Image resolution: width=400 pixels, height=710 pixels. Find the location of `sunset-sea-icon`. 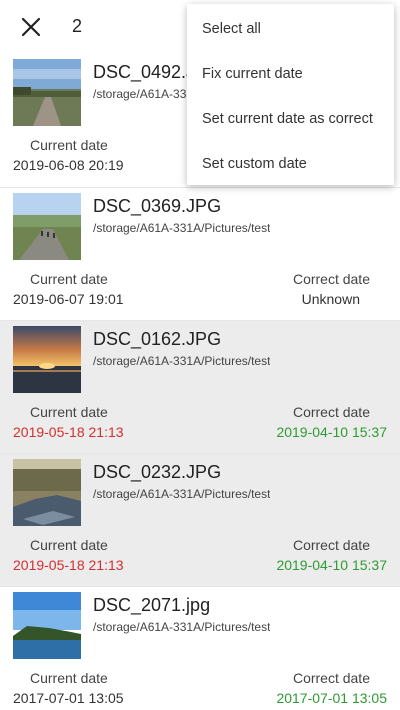

sunset-sea-icon is located at coordinates (47, 359).